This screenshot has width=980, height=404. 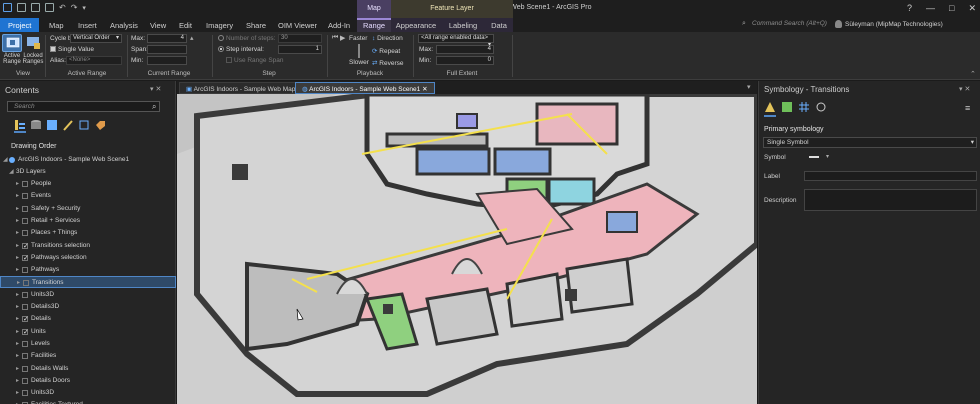 What do you see at coordinates (972, 8) in the screenshot?
I see `close-button: ✕` at bounding box center [972, 8].